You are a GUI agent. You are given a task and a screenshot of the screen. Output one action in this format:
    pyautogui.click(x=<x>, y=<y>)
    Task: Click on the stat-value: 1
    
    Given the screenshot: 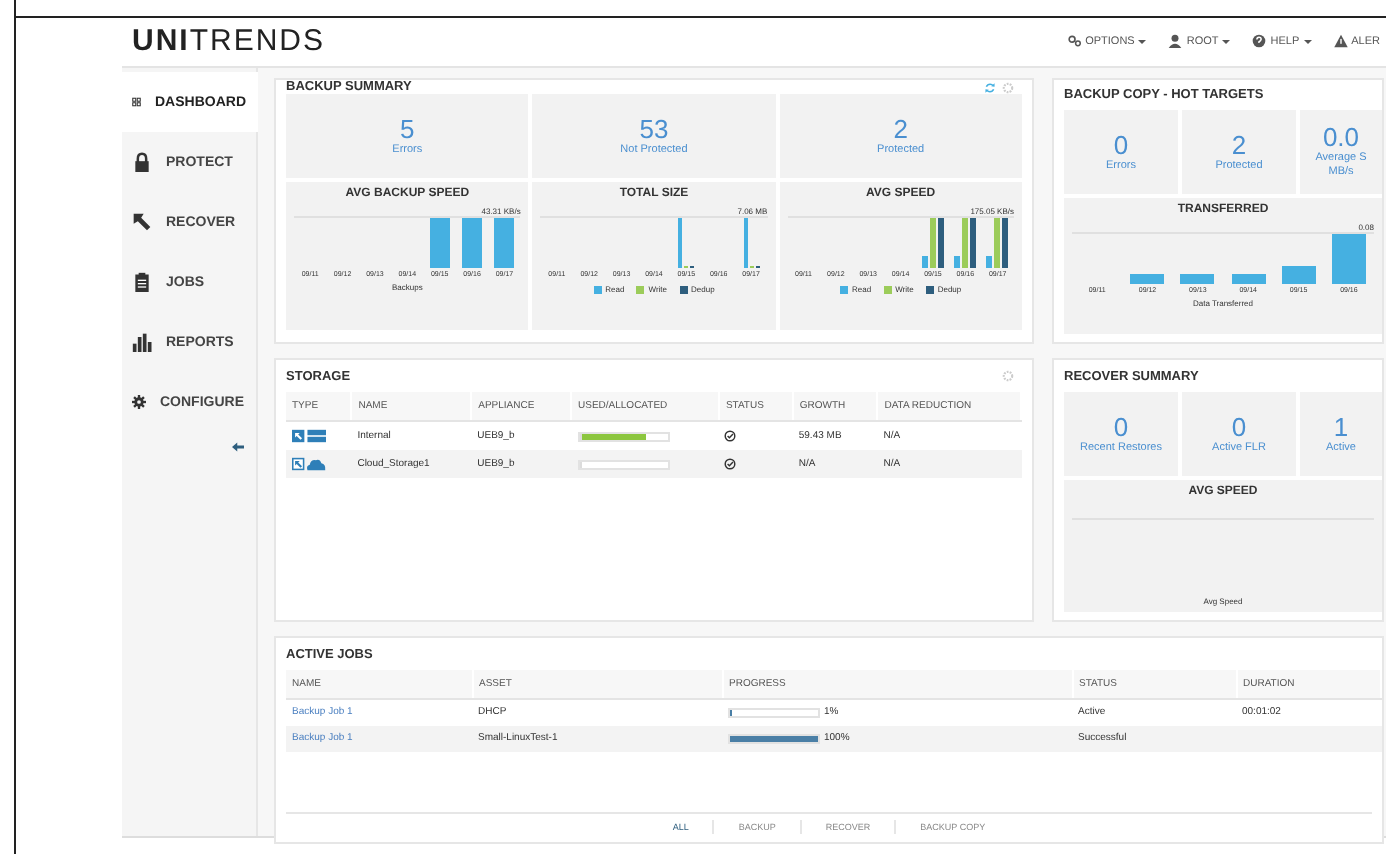 What is the action you would take?
    pyautogui.click(x=1341, y=427)
    